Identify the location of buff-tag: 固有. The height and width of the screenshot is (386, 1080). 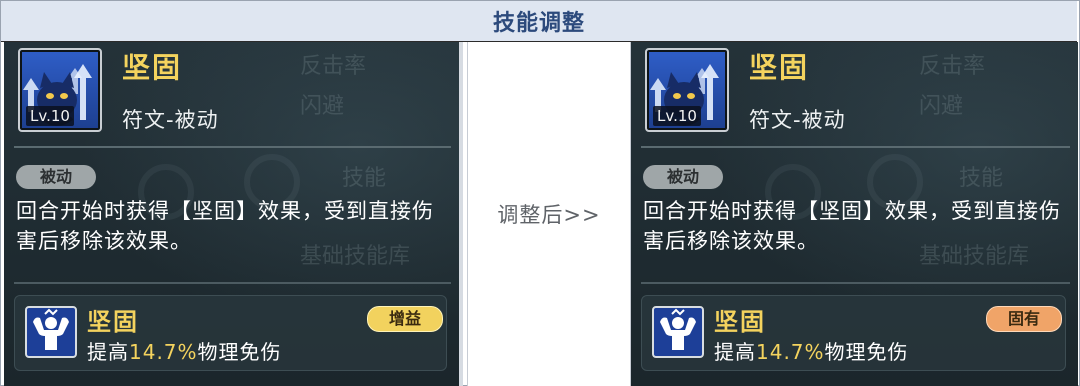
(1024, 319).